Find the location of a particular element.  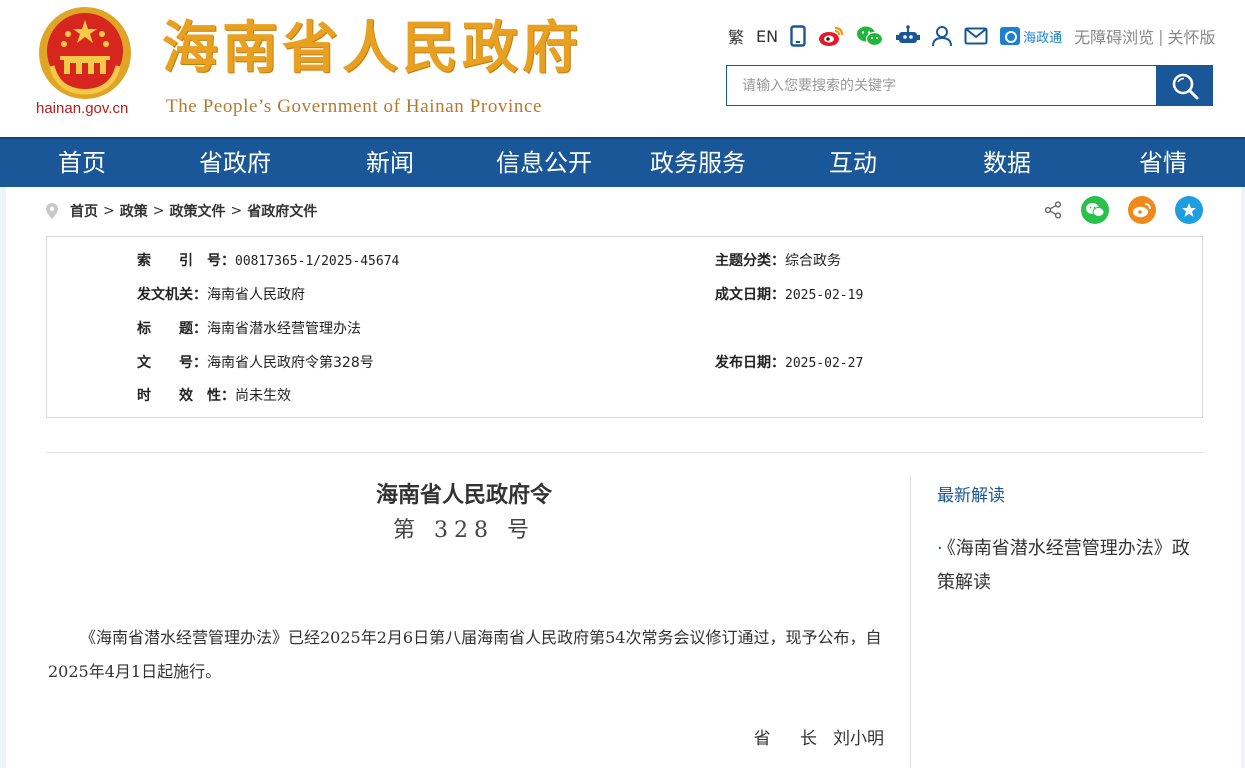

search-button is located at coordinates (1184, 85).